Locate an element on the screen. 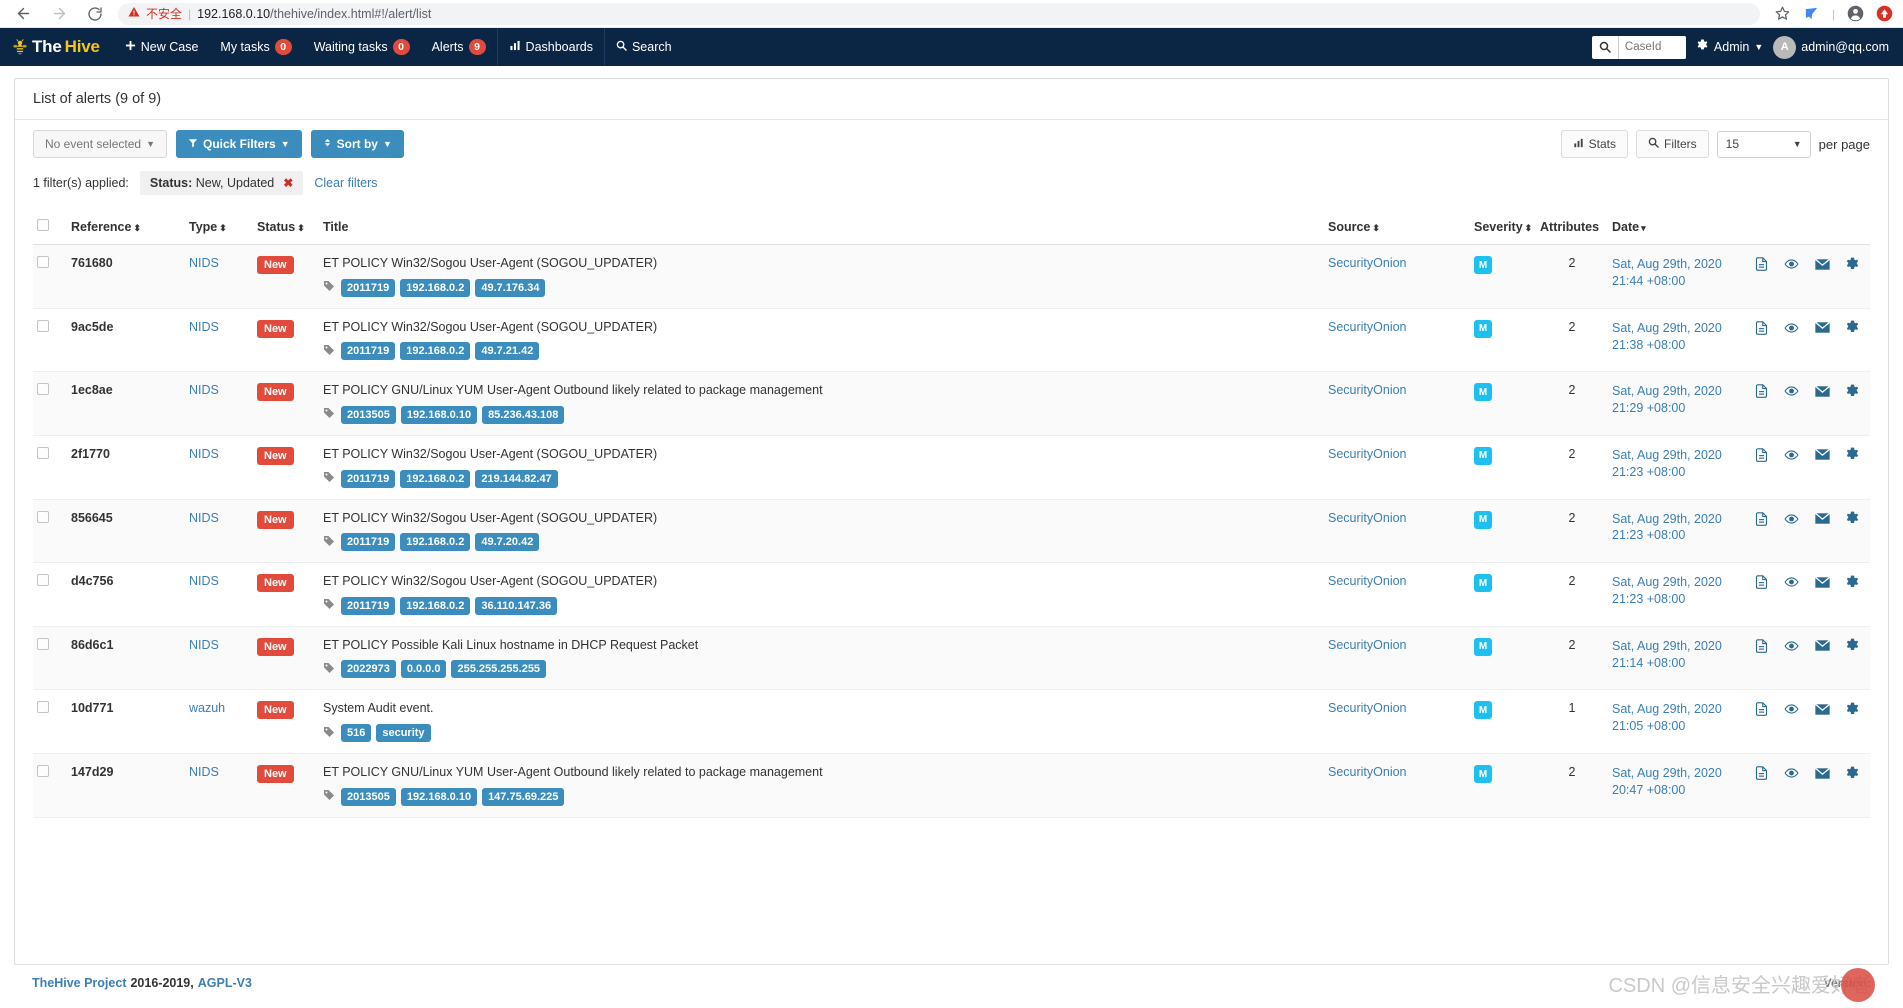  date-line-2: 21:38 +08:00 is located at coordinates (1671, 345).